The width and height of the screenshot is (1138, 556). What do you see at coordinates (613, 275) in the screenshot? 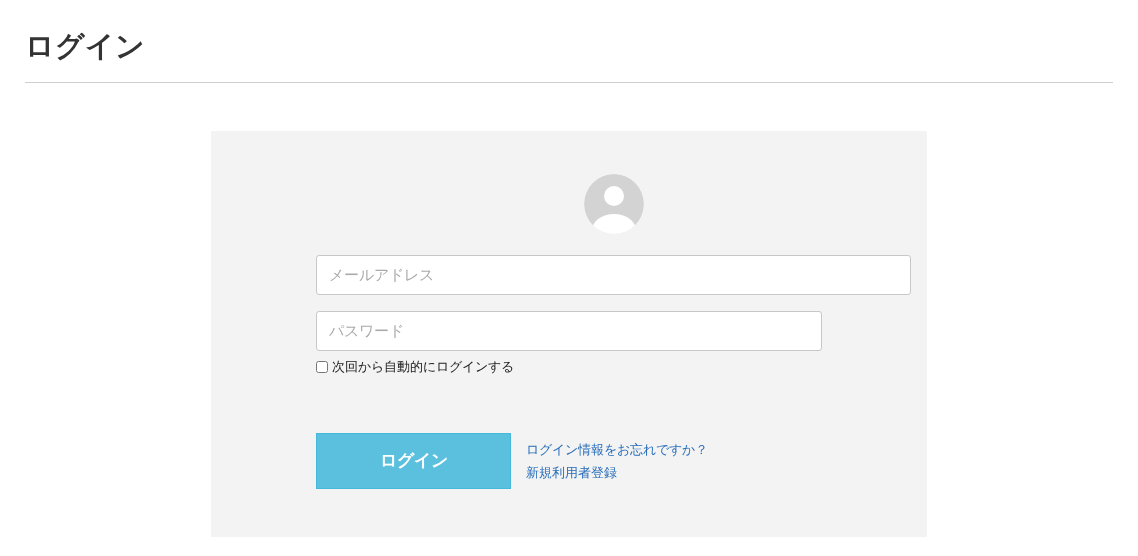
I see `email-field: メールアドレス` at bounding box center [613, 275].